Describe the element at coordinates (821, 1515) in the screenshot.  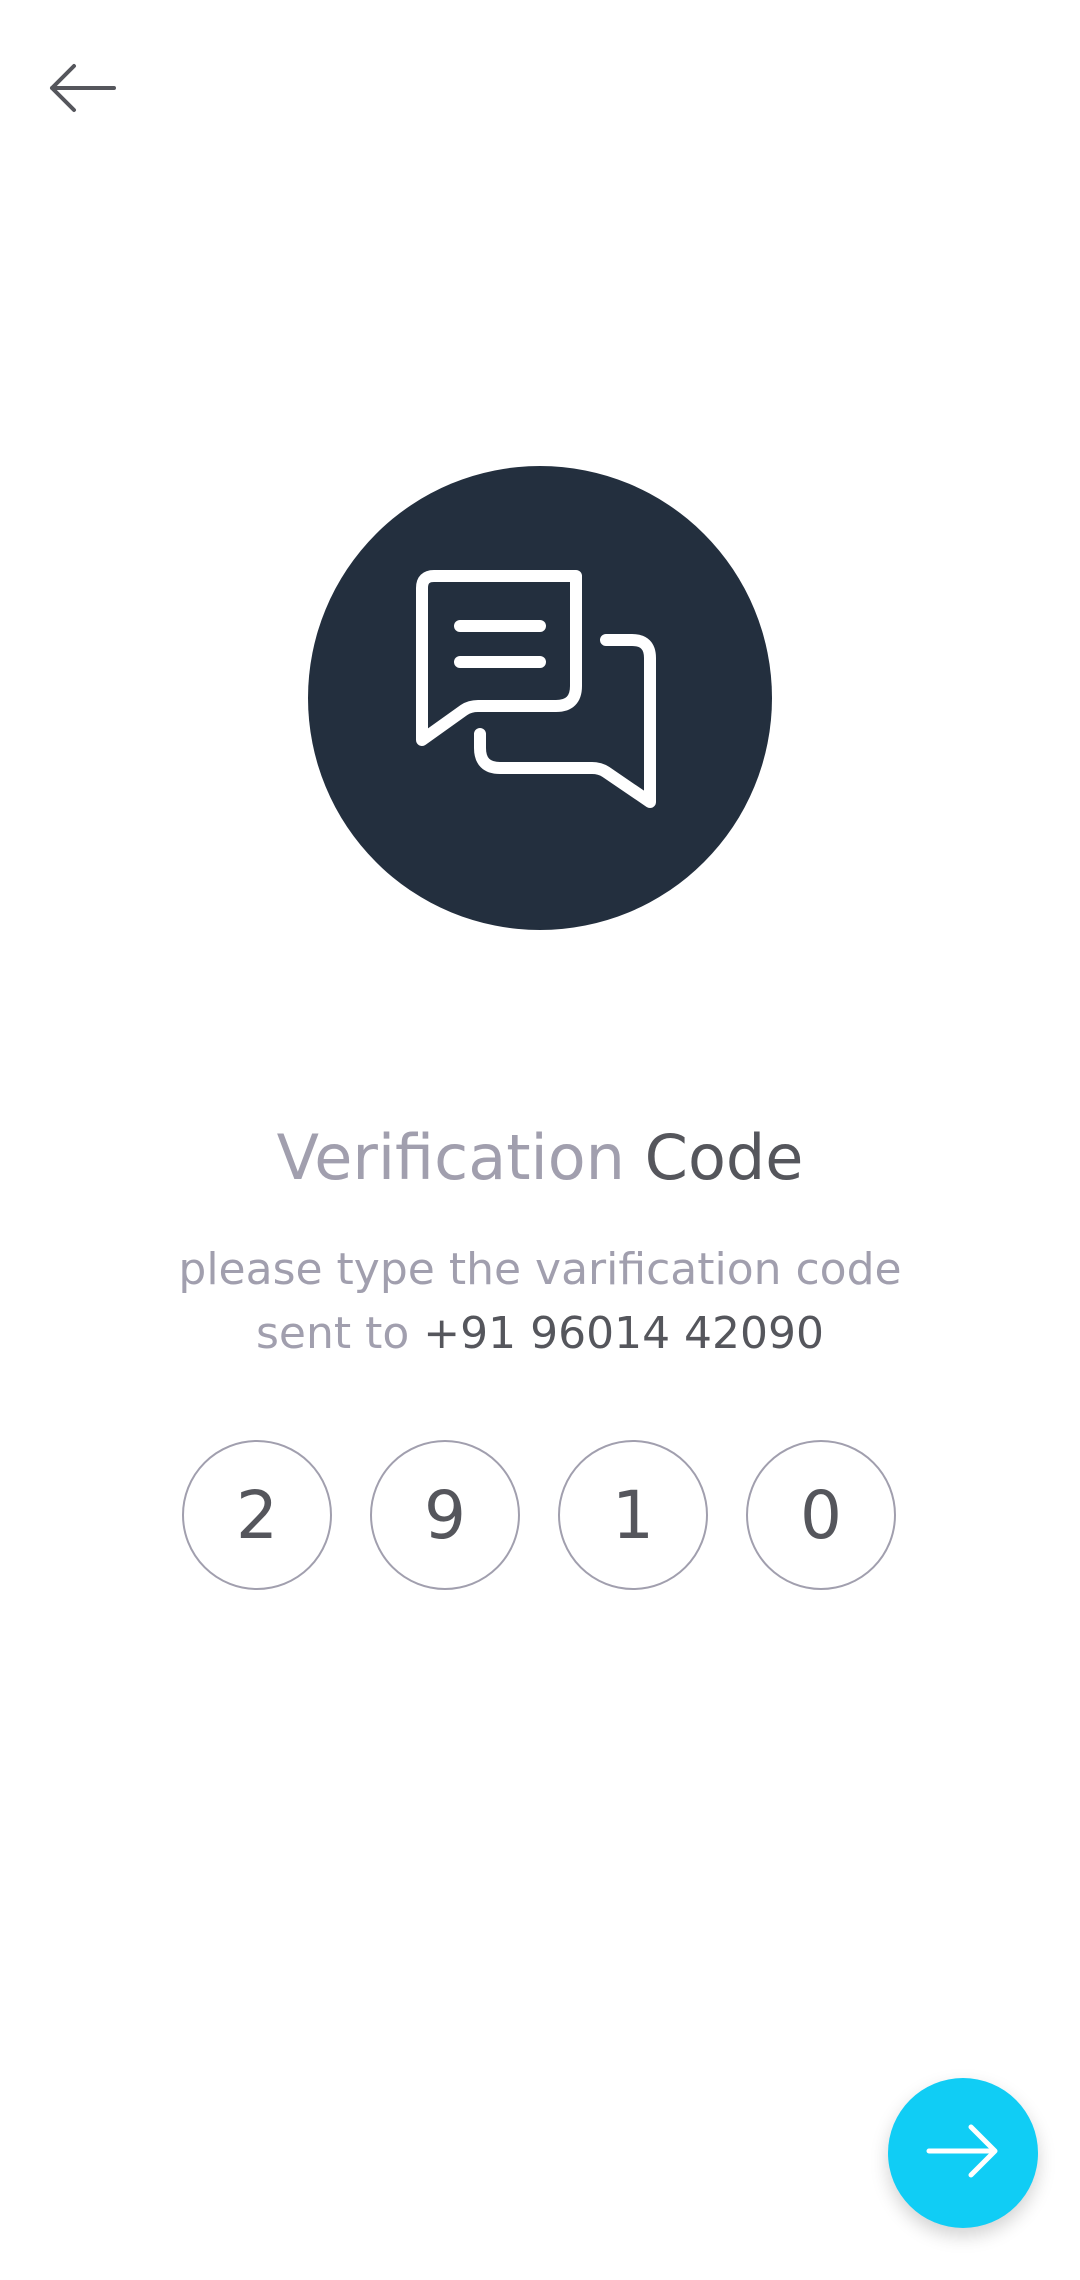
I see `otp-digit-4: 0` at that location.